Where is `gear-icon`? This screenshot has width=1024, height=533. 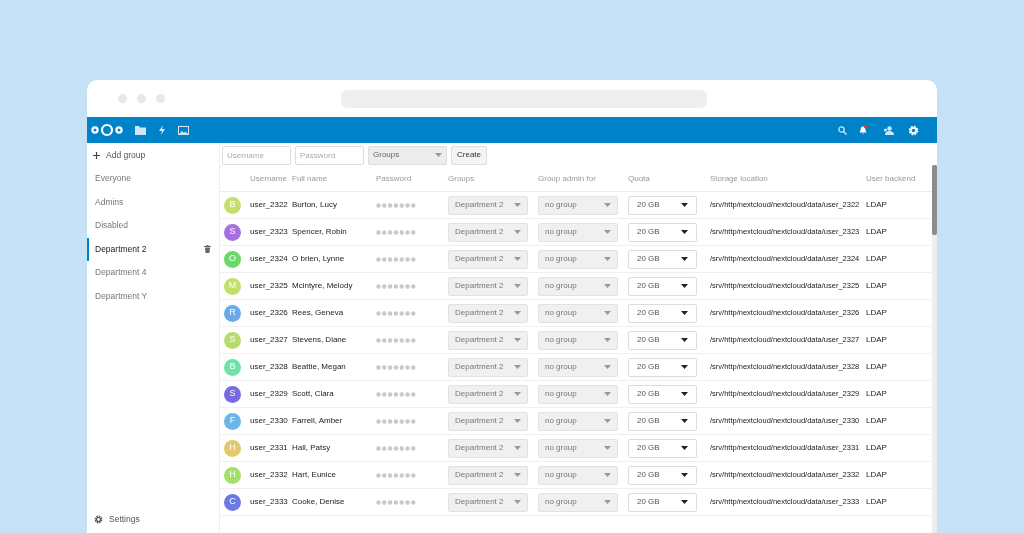 gear-icon is located at coordinates (98, 519).